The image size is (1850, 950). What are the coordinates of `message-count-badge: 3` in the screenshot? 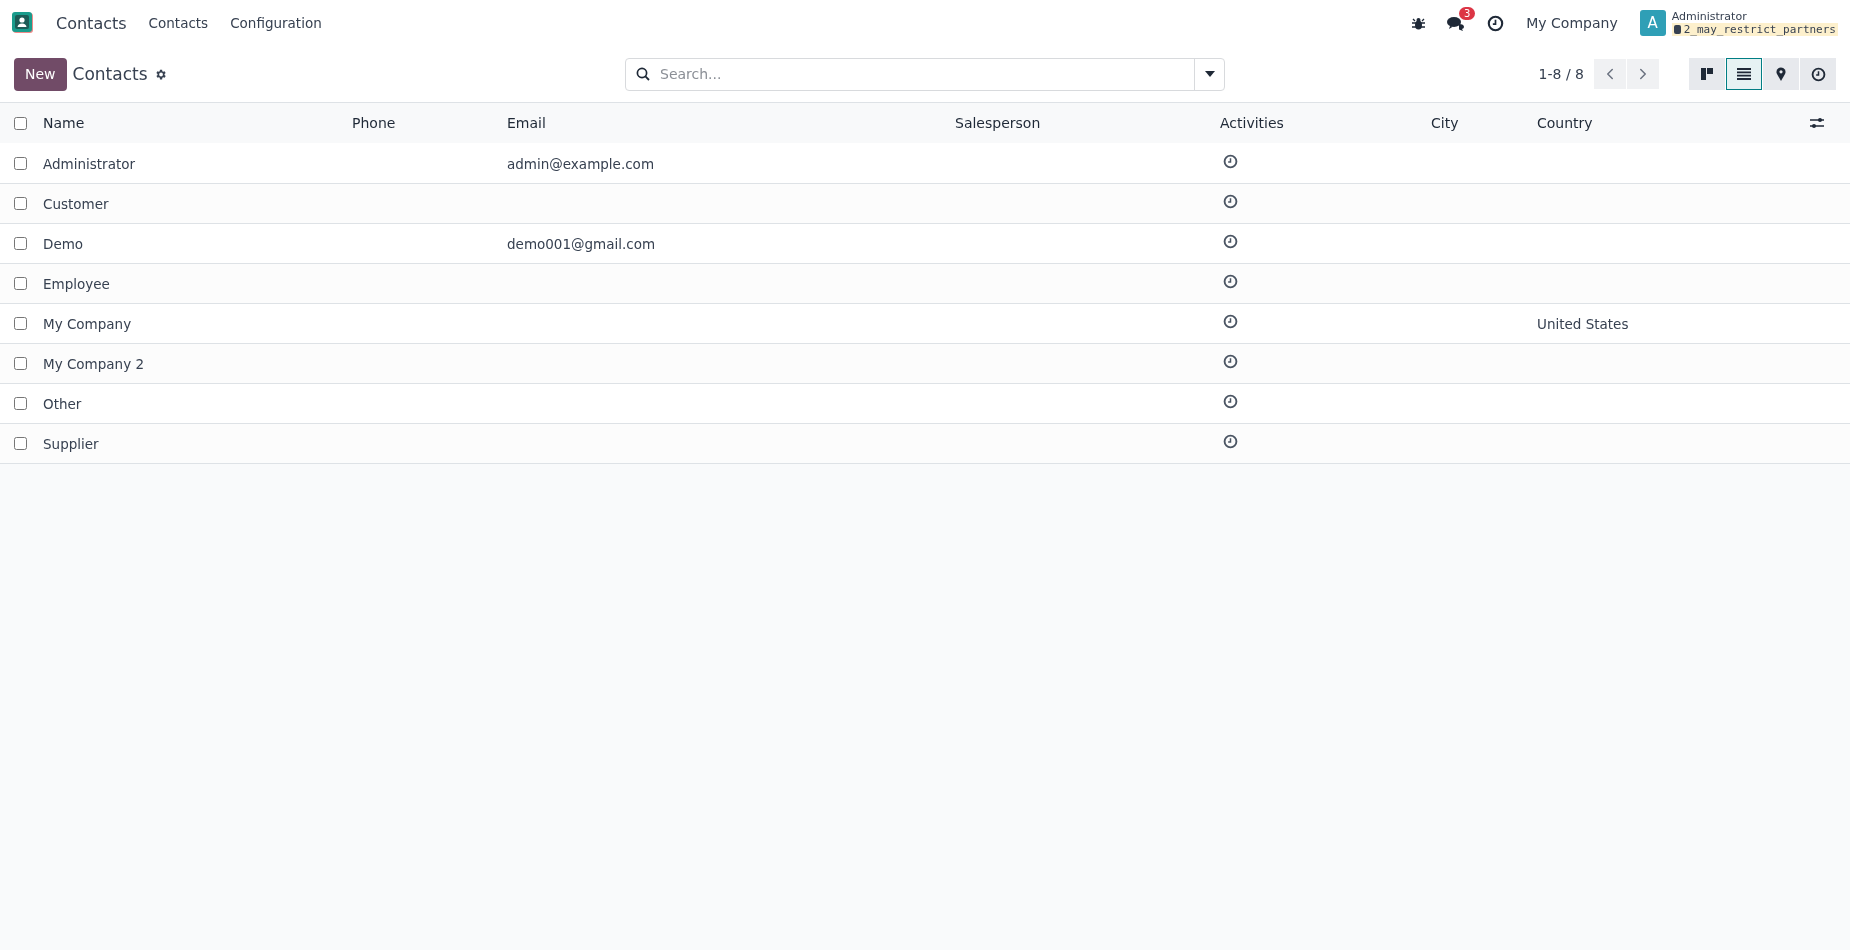 It's located at (1467, 13).